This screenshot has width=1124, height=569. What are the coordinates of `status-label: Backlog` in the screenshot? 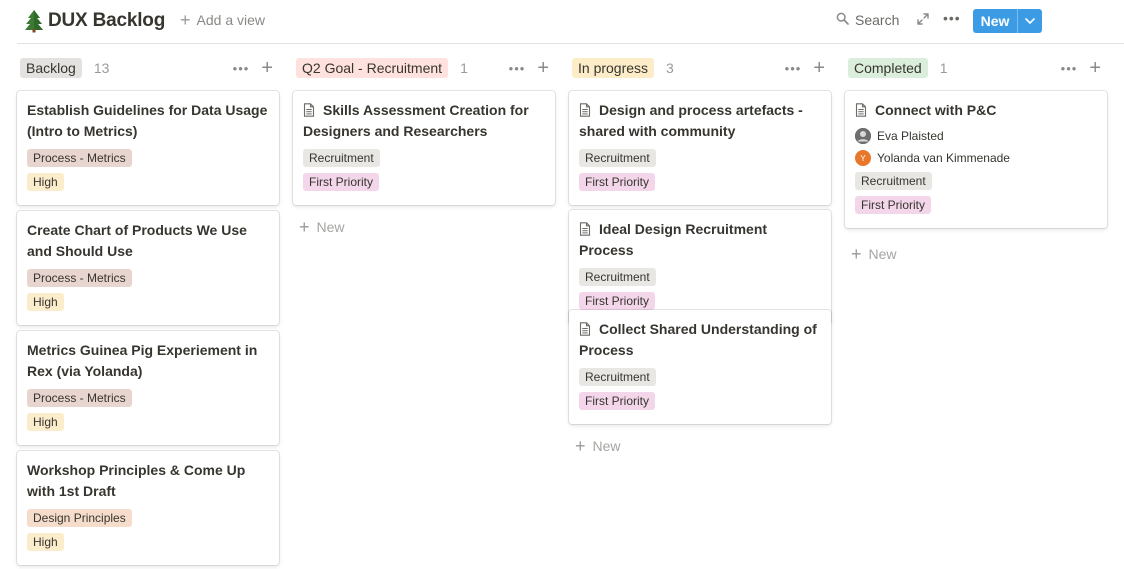 It's located at (51, 68).